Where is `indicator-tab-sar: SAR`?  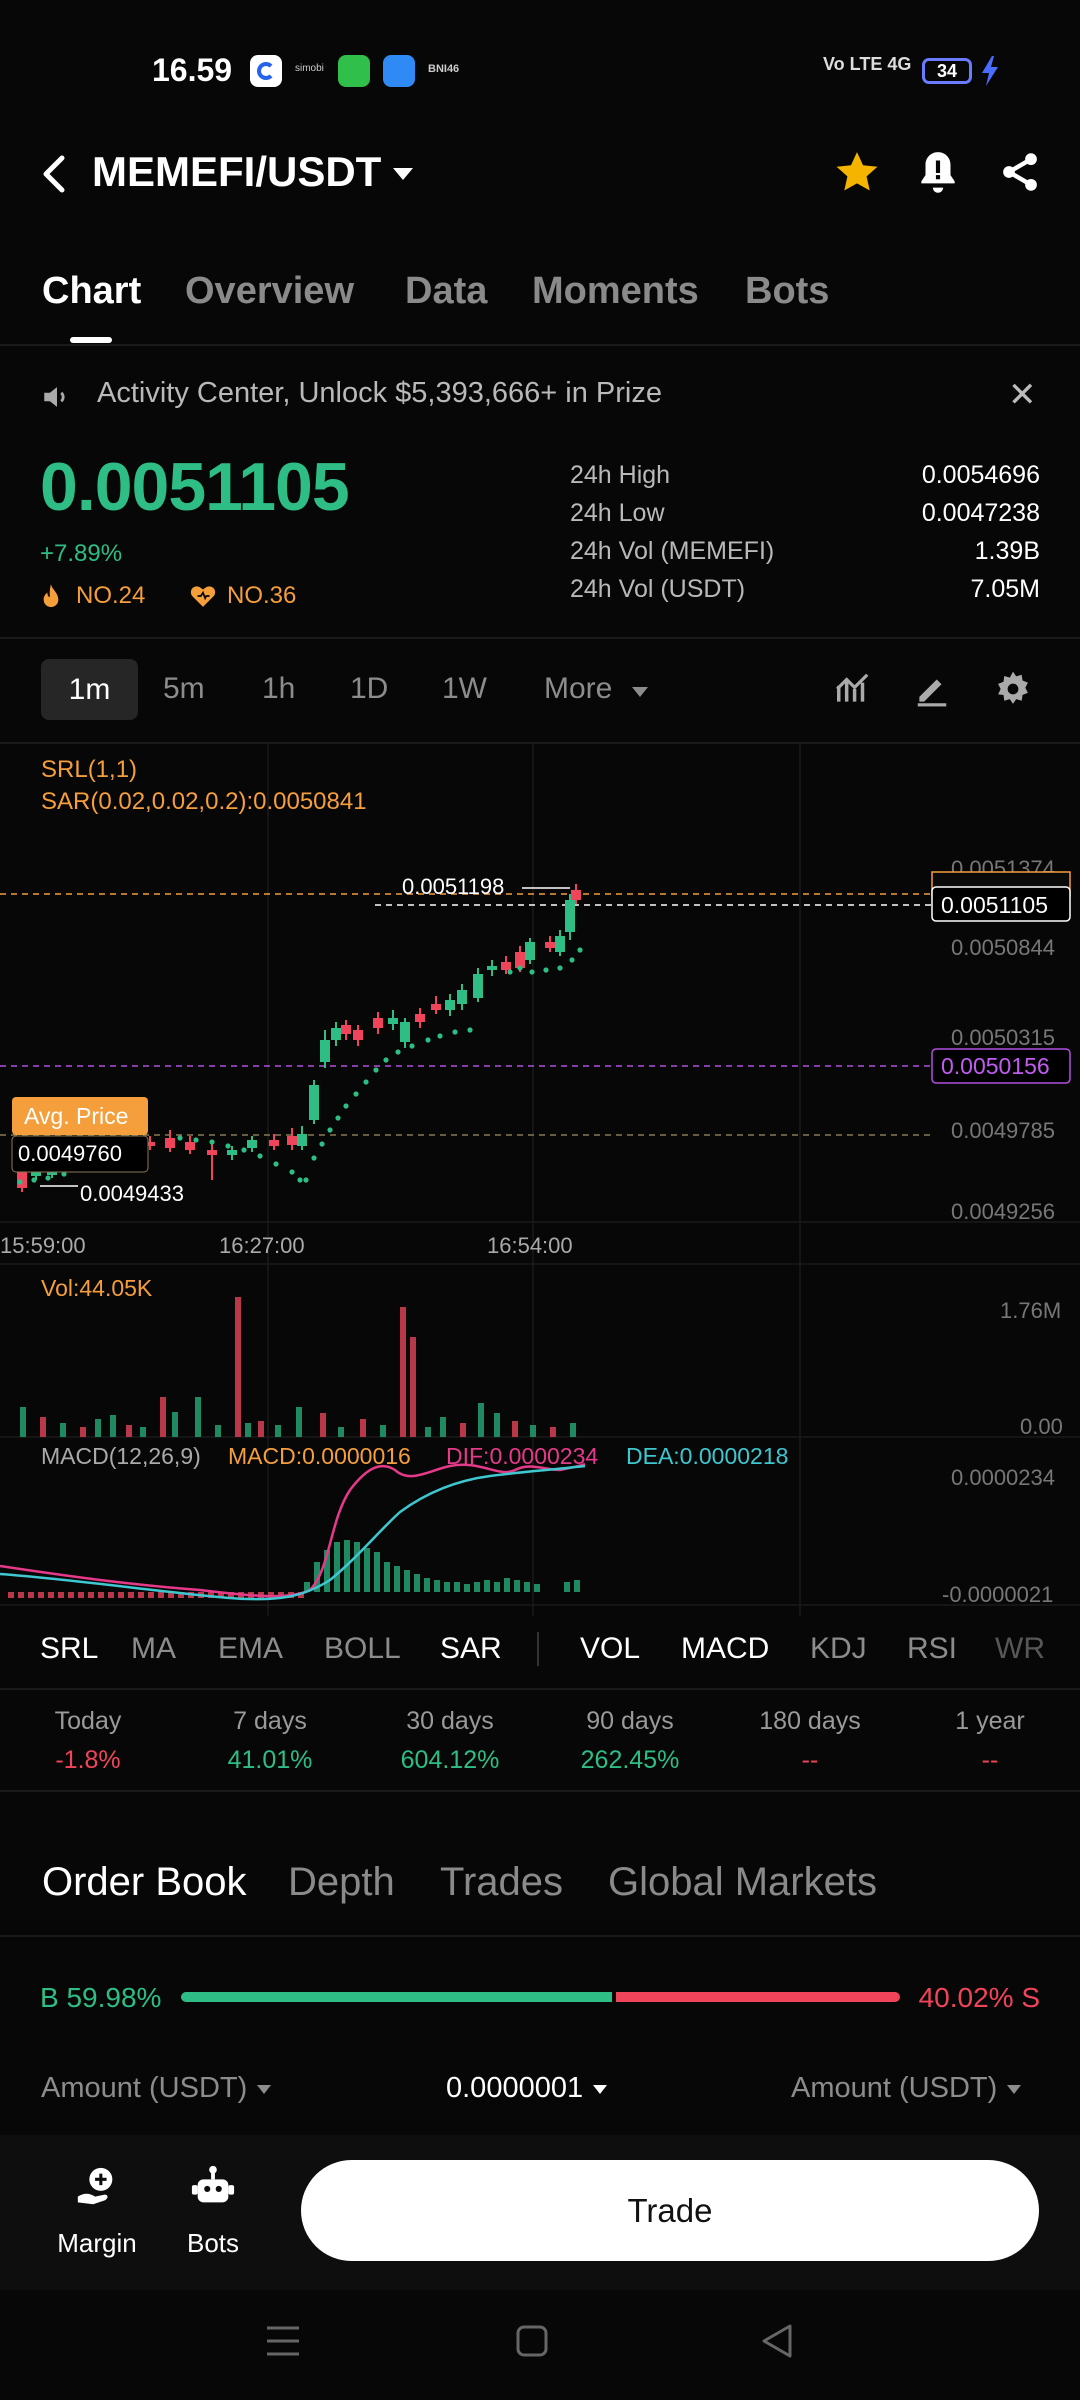 indicator-tab-sar: SAR is located at coordinates (471, 1649).